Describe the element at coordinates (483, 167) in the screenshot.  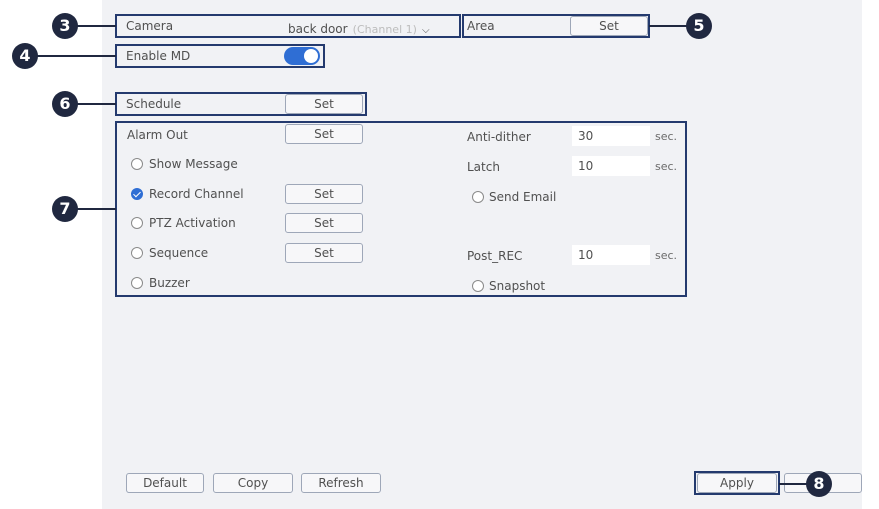
I see `latch-label: Latch` at that location.